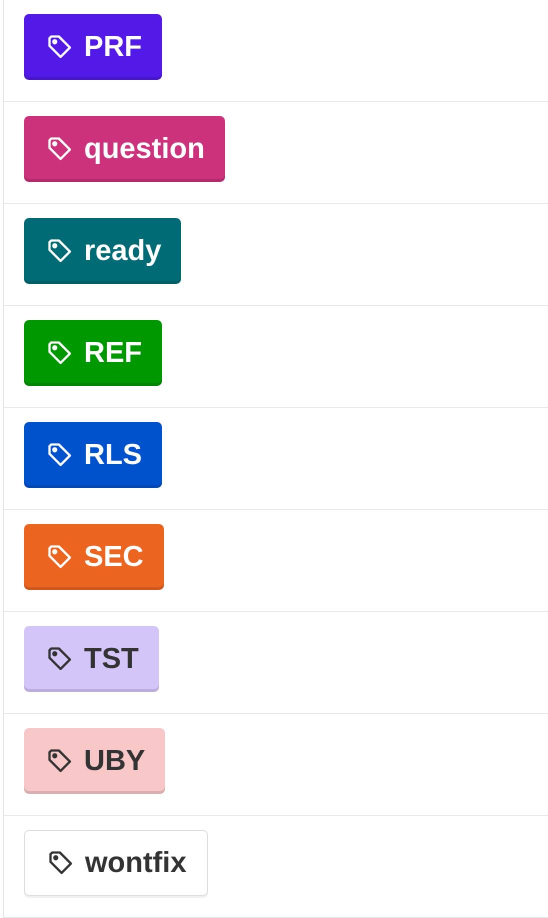  What do you see at coordinates (103, 251) in the screenshot?
I see `label-tag: ready` at bounding box center [103, 251].